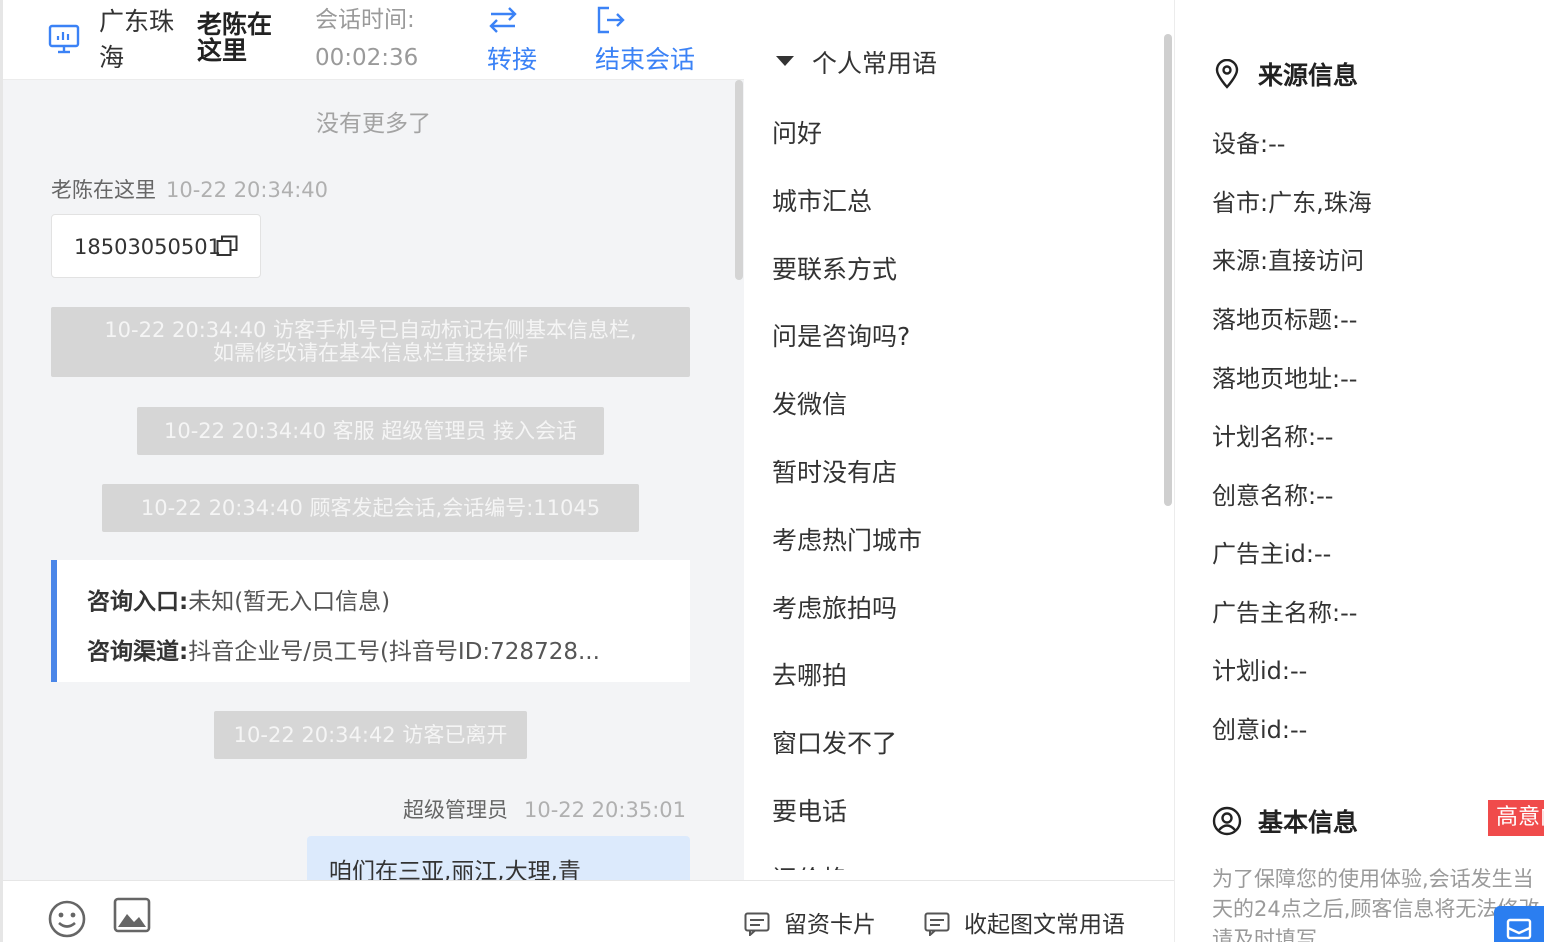  I want to click on info-advertiser-id: 广告主id:--, so click(1272, 554).